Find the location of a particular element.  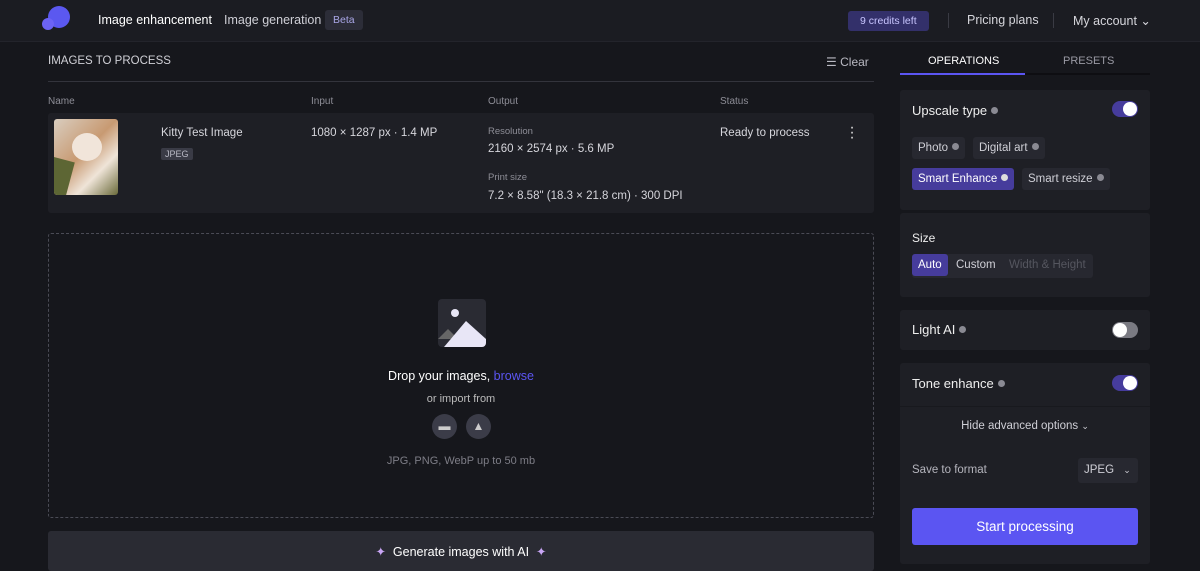

nav-image-generation: Image generation is located at coordinates (272, 20).